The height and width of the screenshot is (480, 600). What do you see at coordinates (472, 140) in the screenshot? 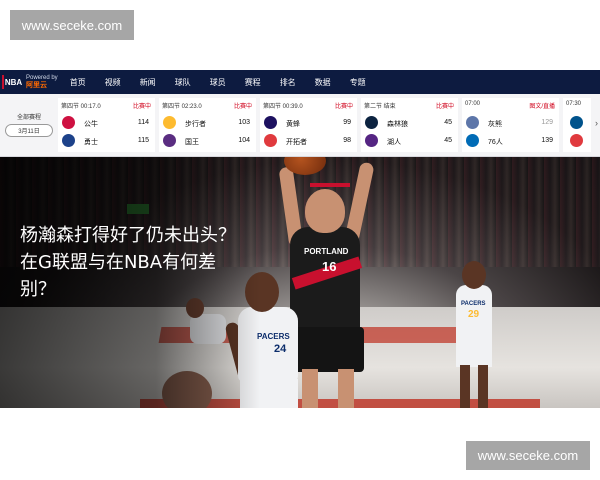
I see `sixers-logo-icon` at bounding box center [472, 140].